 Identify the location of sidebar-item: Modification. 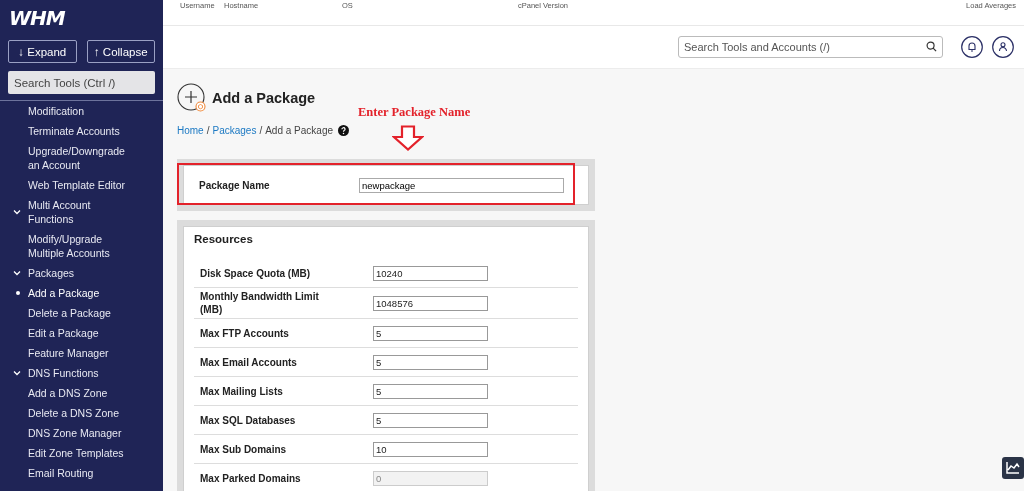
(68, 111).